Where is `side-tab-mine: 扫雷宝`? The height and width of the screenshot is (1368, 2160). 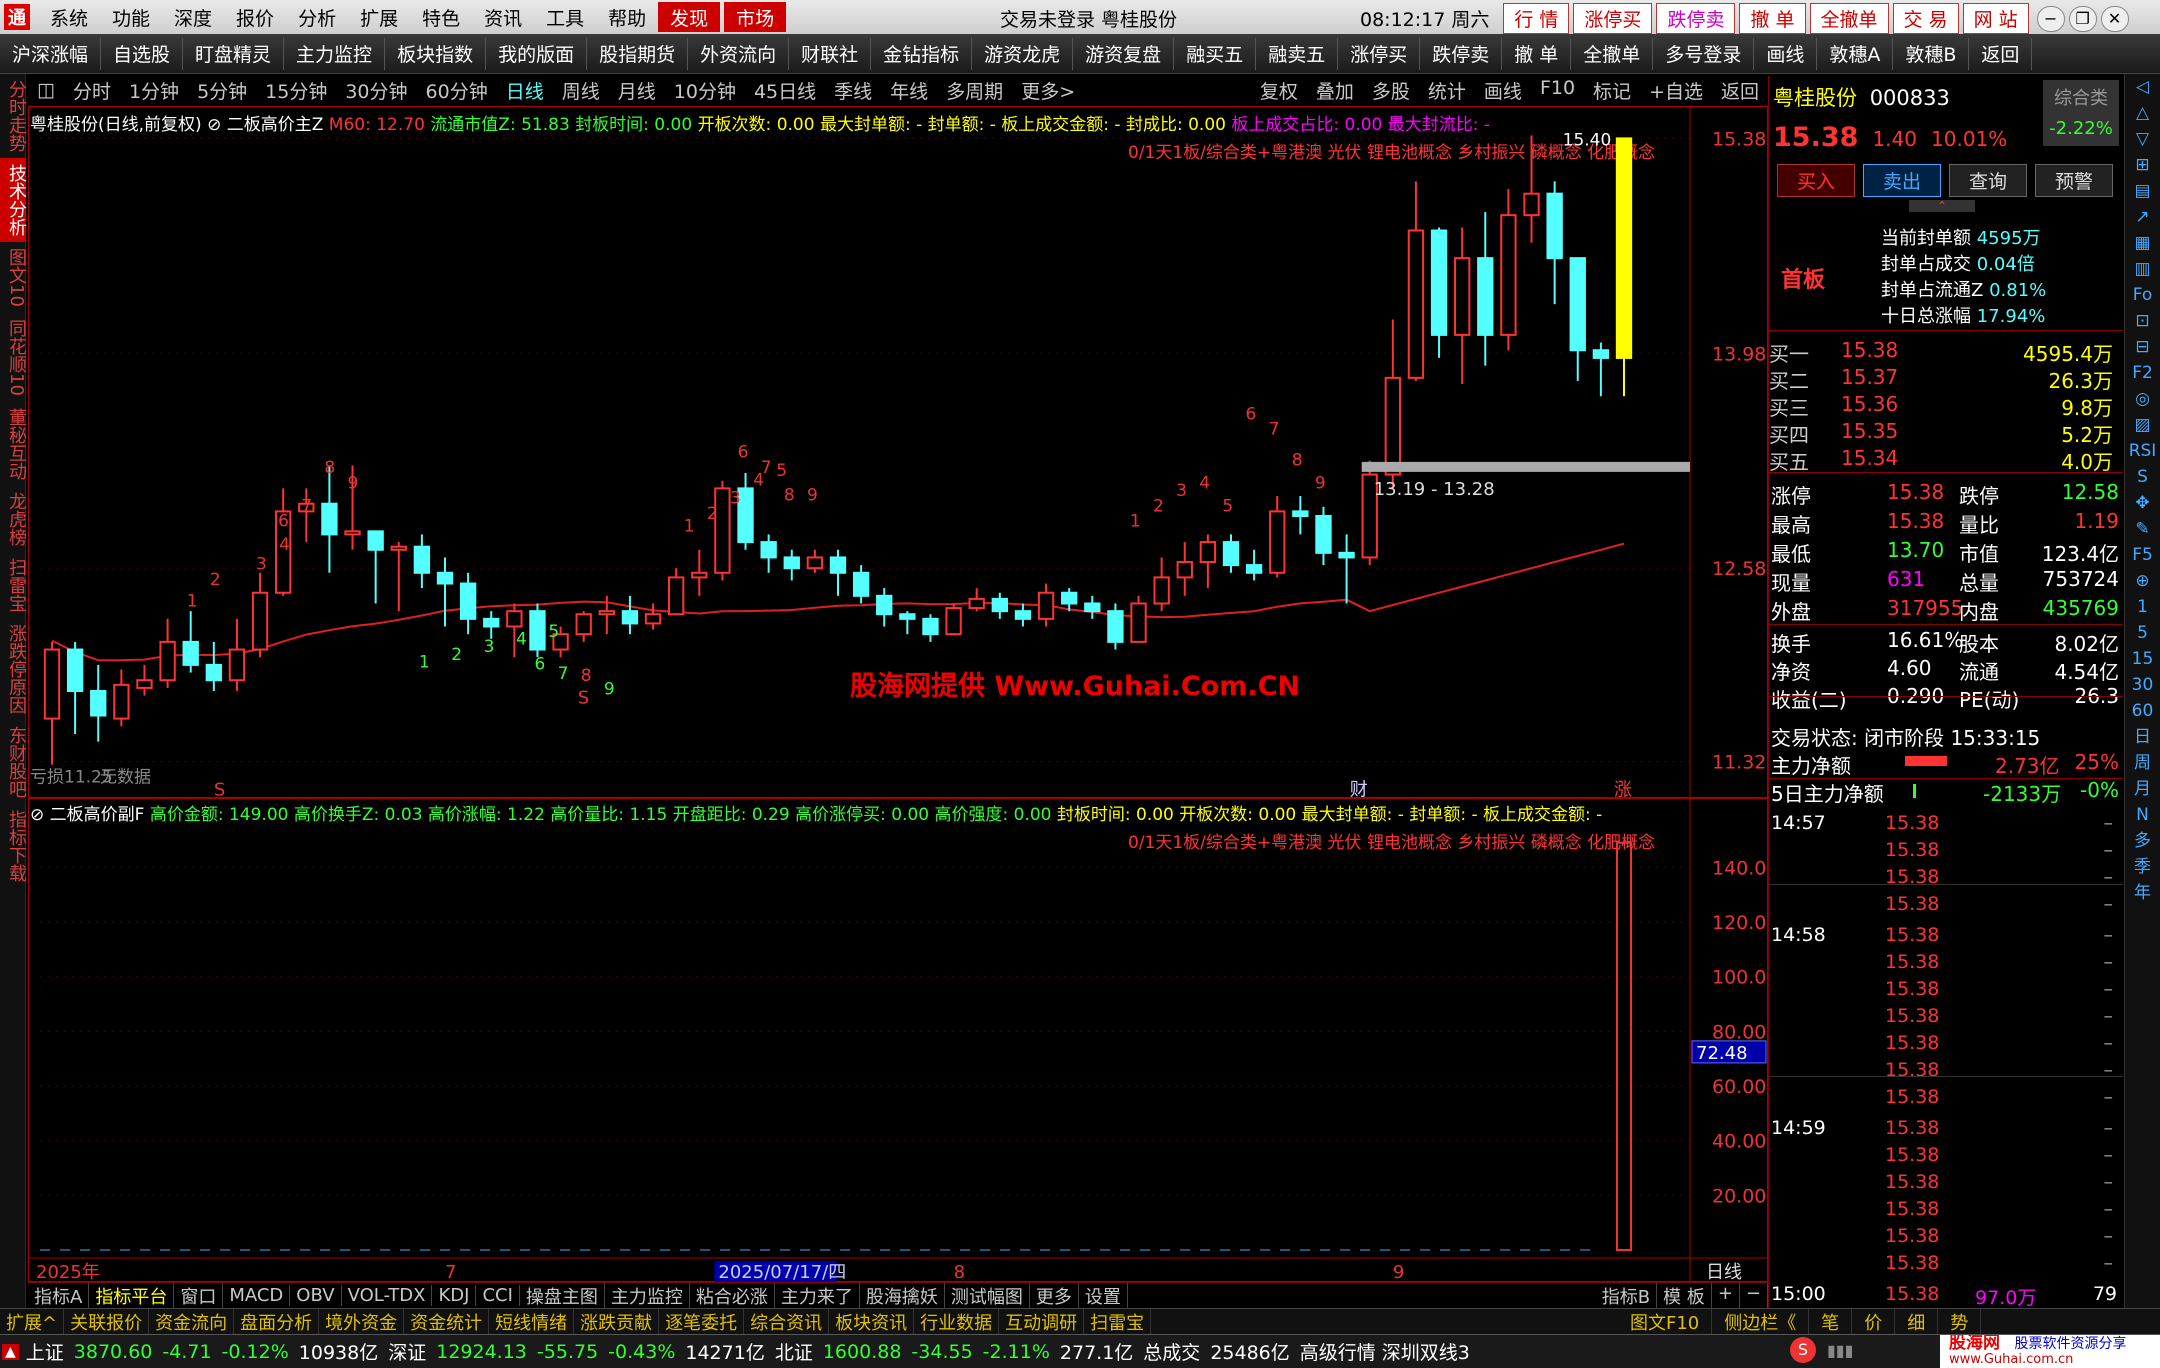
side-tab-mine: 扫雷宝 is located at coordinates (13, 585).